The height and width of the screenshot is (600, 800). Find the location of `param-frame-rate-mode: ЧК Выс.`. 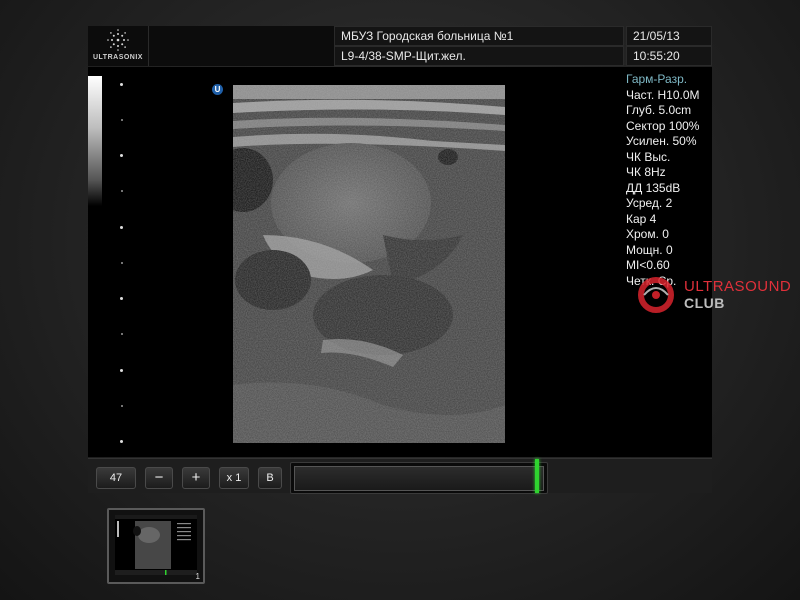

param-frame-rate-mode: ЧК Выс. is located at coordinates (648, 156).